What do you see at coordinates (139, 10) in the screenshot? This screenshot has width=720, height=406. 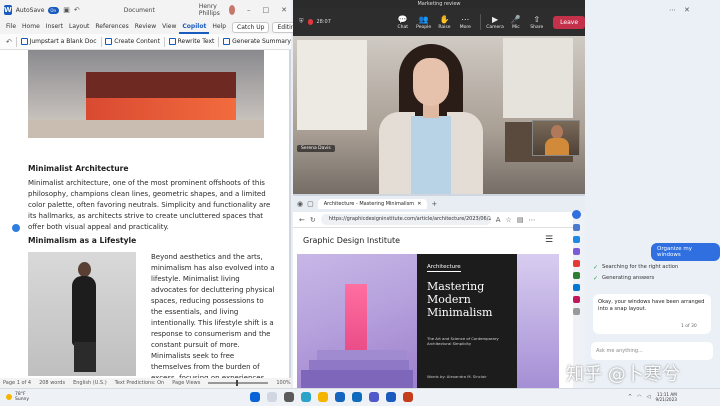 I see `document-name: Document` at bounding box center [139, 10].